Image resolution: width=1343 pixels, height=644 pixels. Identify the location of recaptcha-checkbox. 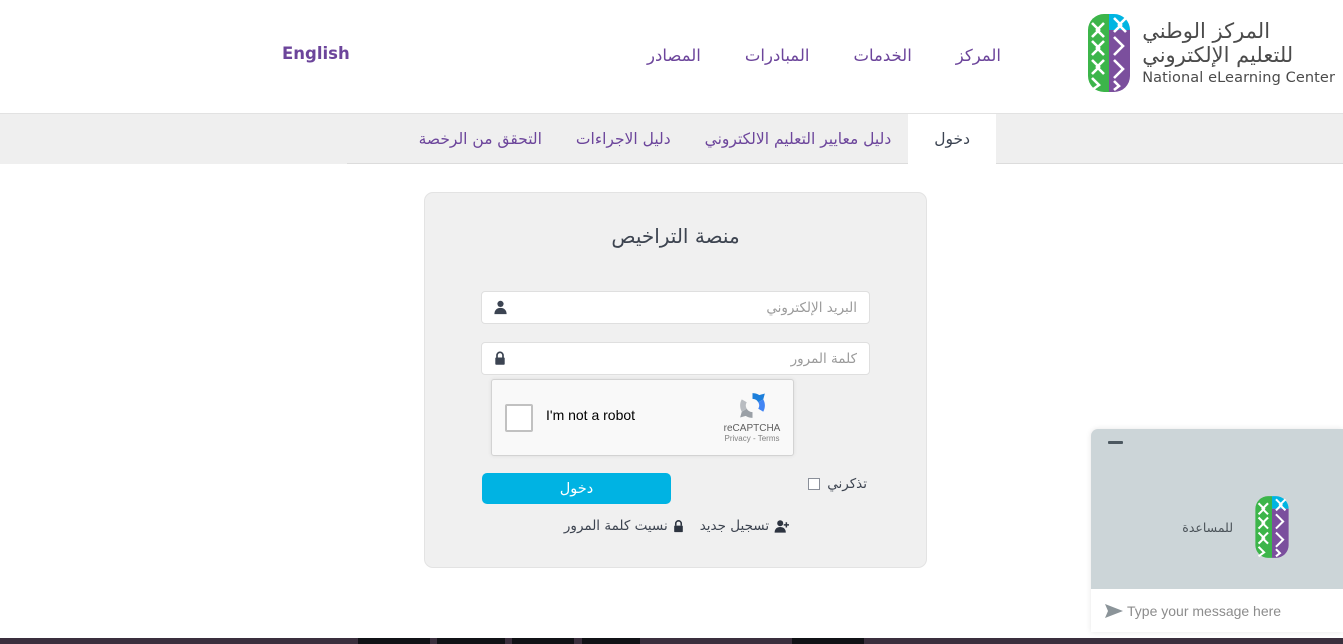
(519, 418).